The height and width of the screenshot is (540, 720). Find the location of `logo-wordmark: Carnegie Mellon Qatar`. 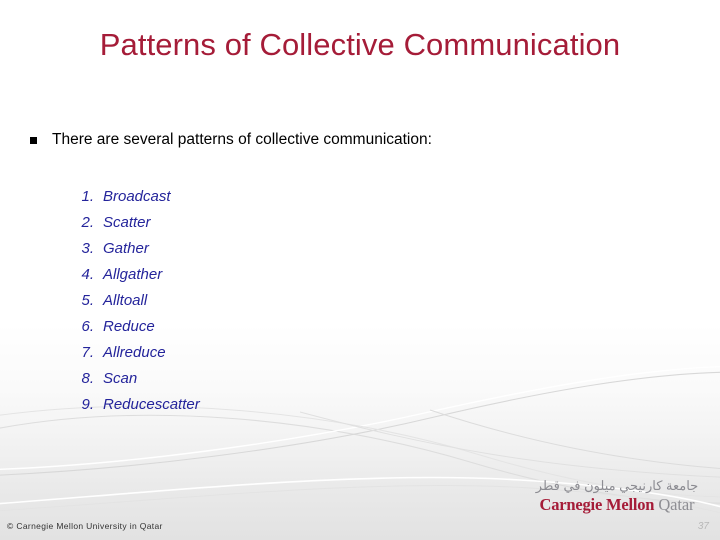

logo-wordmark: Carnegie Mellon Qatar is located at coordinates (617, 504).